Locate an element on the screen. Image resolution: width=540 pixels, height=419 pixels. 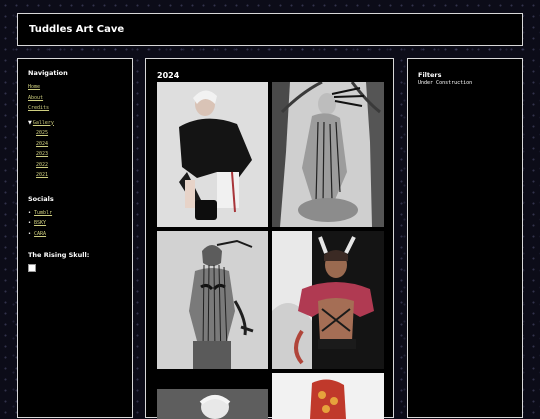
nav-about-link: About is located at coordinates (75, 98).